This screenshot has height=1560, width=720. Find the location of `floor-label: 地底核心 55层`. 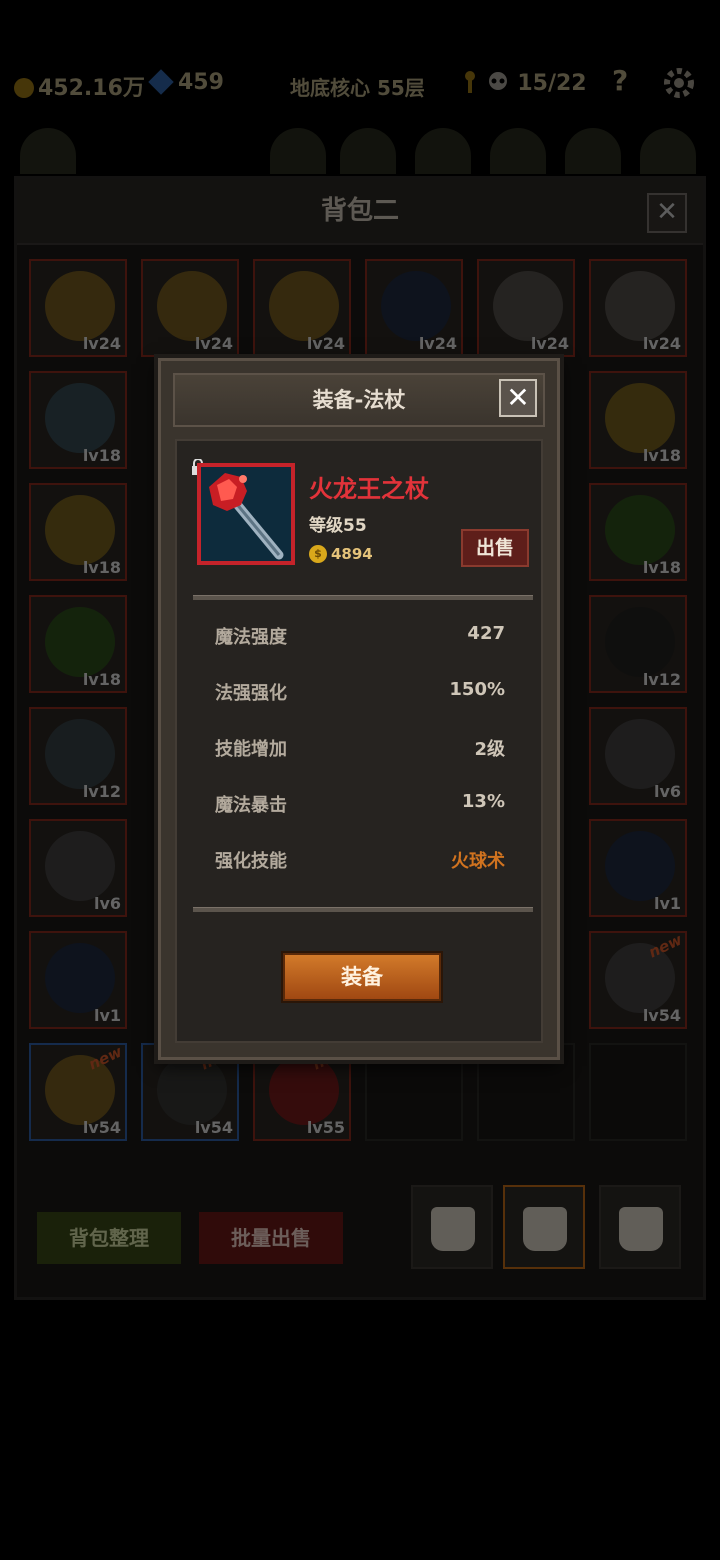

floor-label: 地底核心 55层 is located at coordinates (357, 88).